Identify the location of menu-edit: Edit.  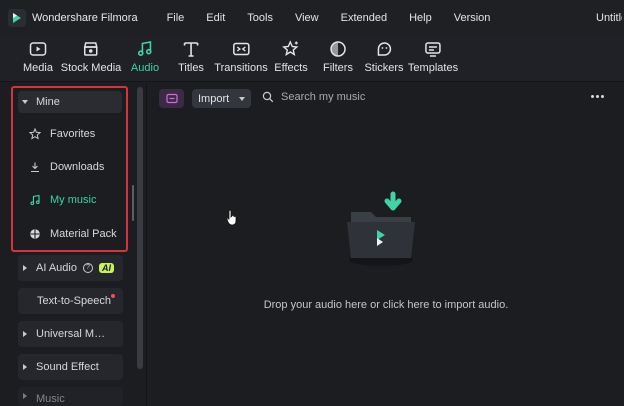
(215, 18).